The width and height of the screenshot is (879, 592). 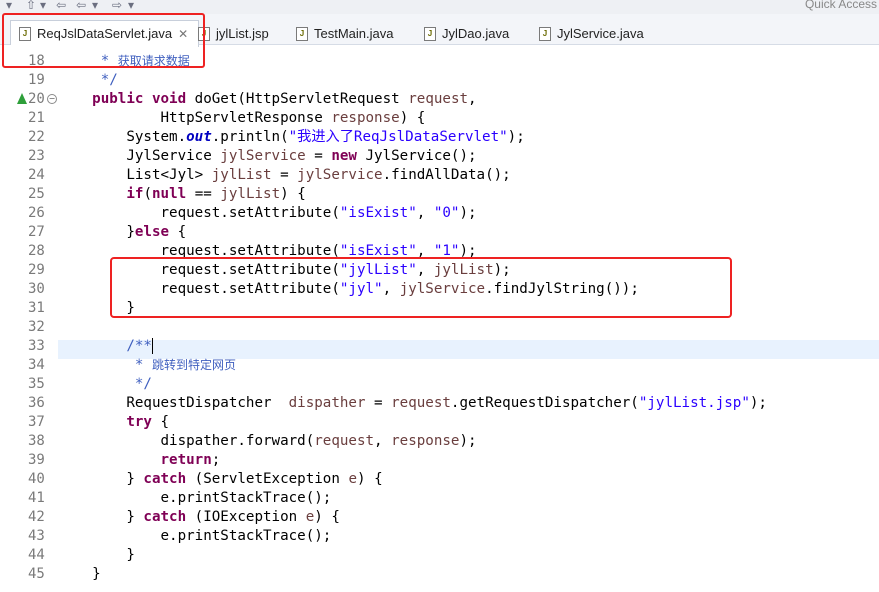 I want to click on tab-jylservice: J JylService.java, so click(x=591, y=34).